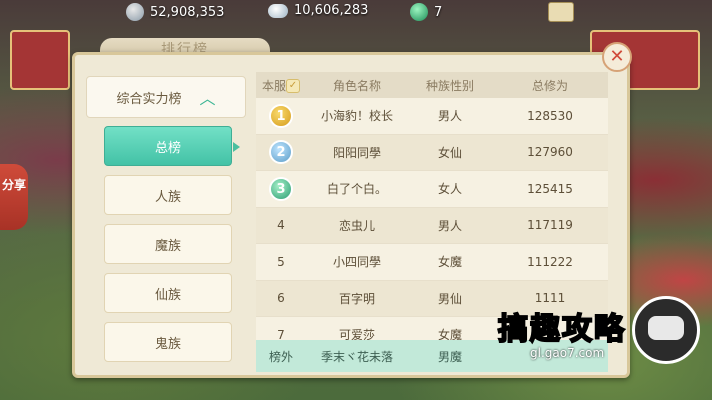  I want to click on filter-ghost: 鬼族, so click(168, 342).